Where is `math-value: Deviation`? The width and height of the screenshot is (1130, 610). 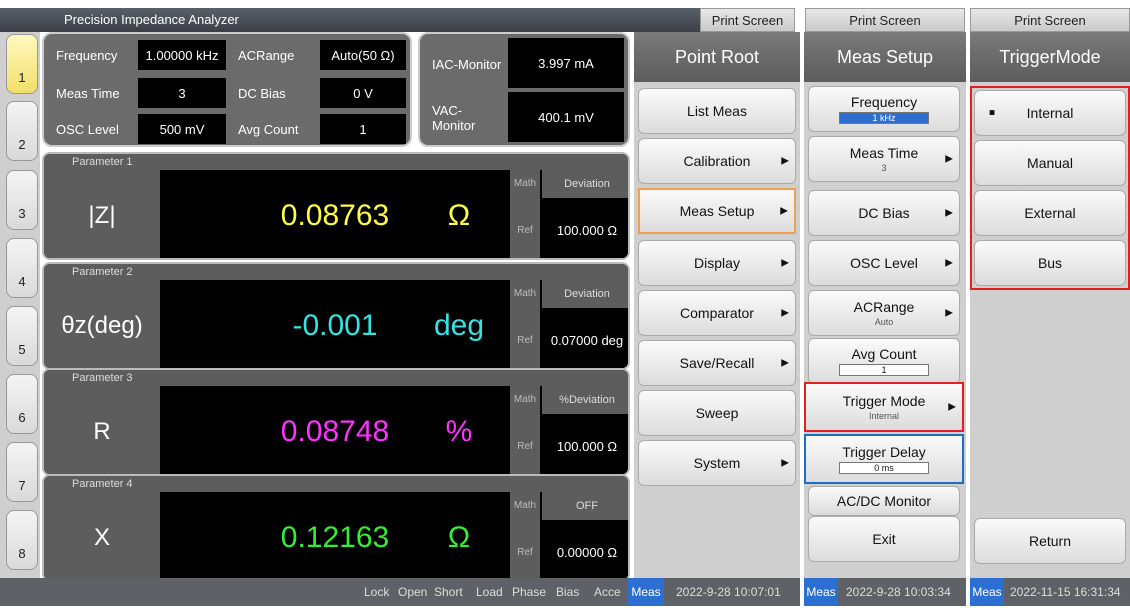
math-value: Deviation is located at coordinates (585, 184).